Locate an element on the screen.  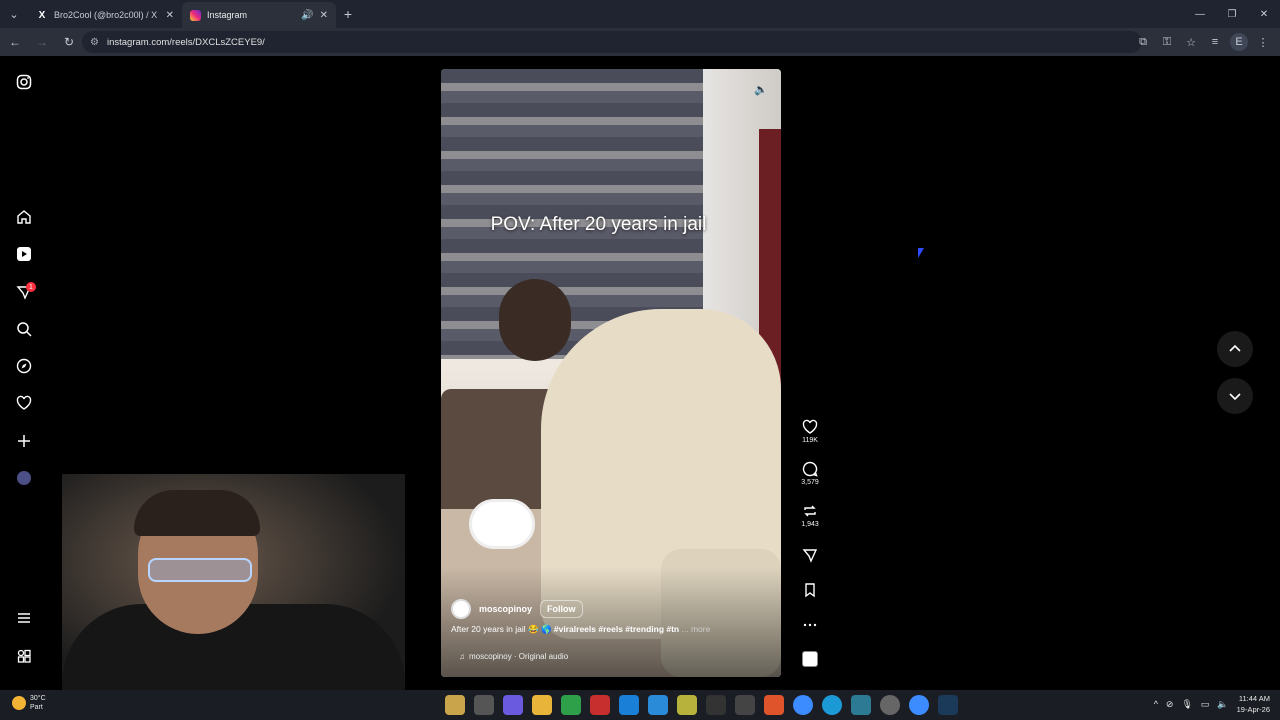
brave-icon is located at coordinates (774, 705).